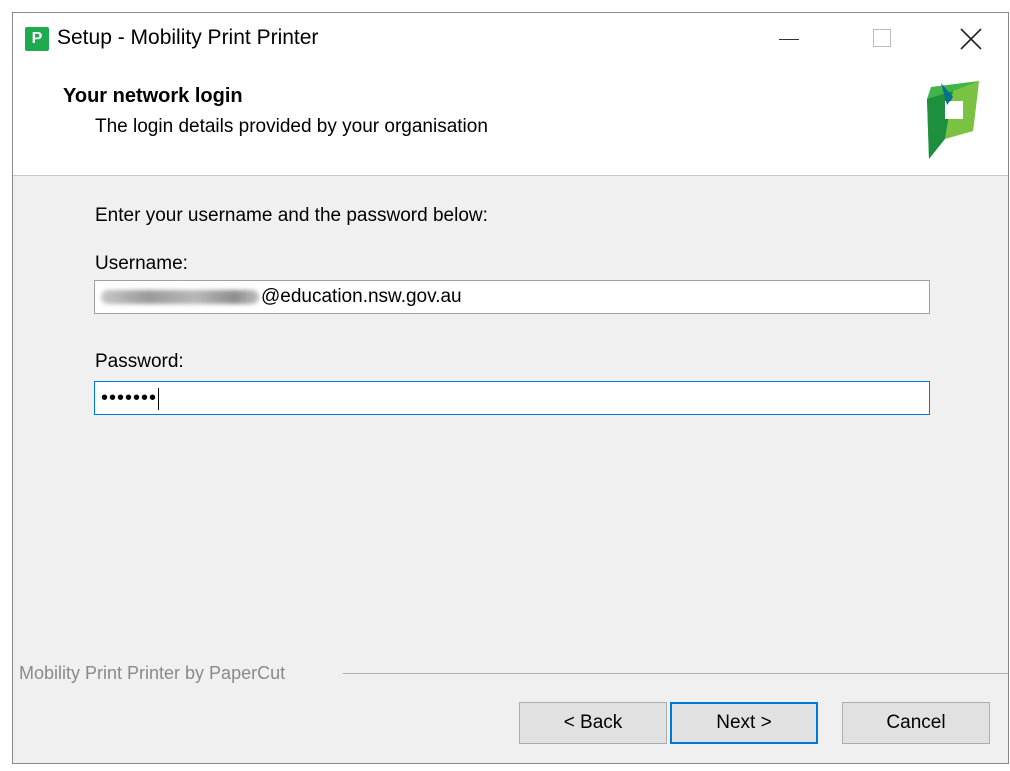 The width and height of the screenshot is (1010, 771). Describe the element at coordinates (916, 723) in the screenshot. I see `cancel-button: Cancel` at that location.